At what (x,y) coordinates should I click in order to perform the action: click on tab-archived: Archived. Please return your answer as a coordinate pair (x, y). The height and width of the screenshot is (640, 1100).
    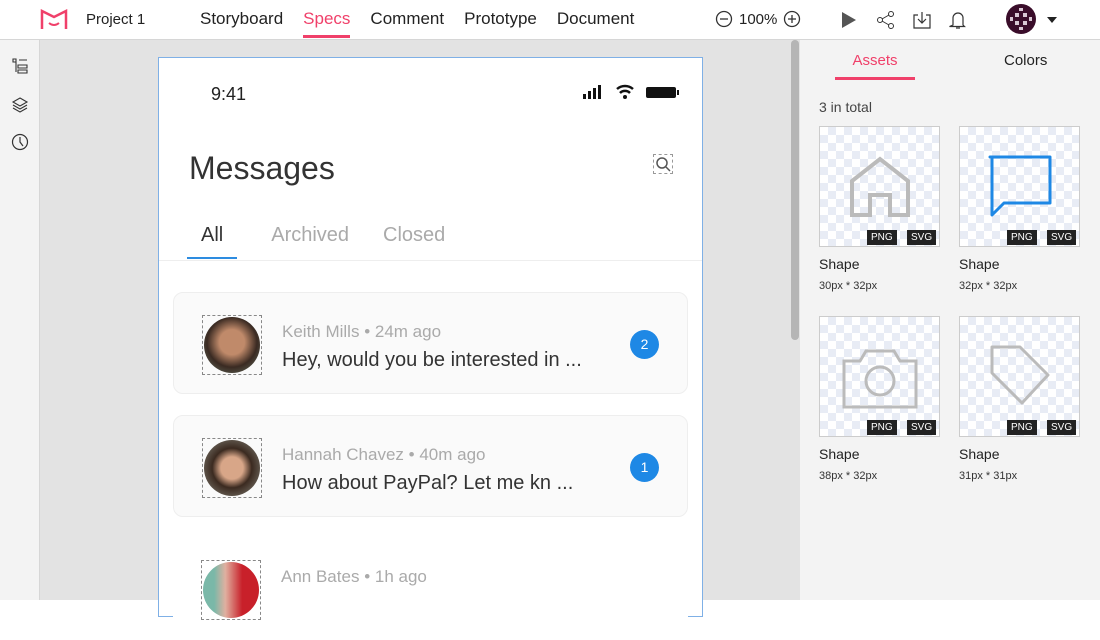
    Looking at the image, I should click on (310, 241).